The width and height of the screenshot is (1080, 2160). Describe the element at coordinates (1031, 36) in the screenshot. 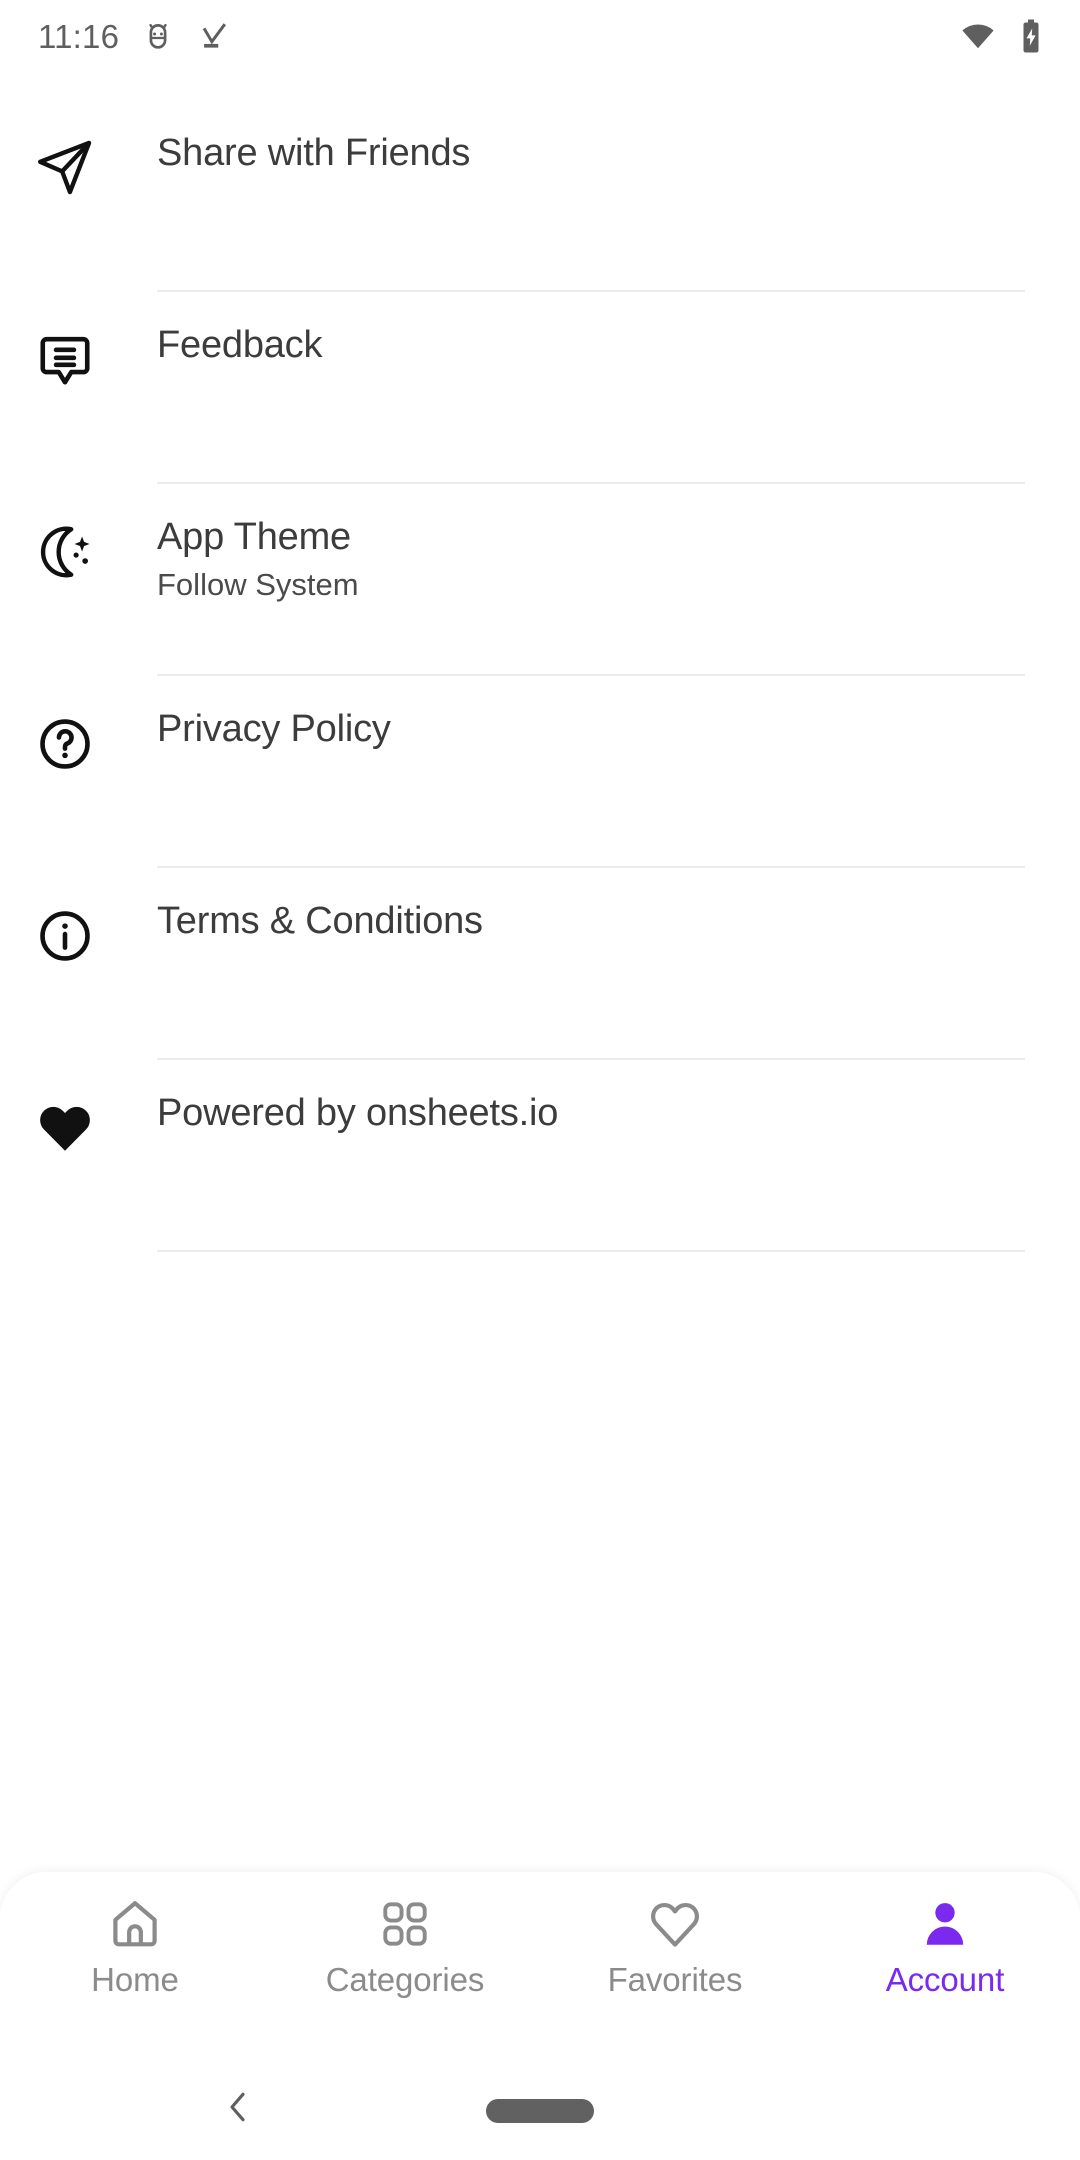

I see `battery-charging-icon` at that location.